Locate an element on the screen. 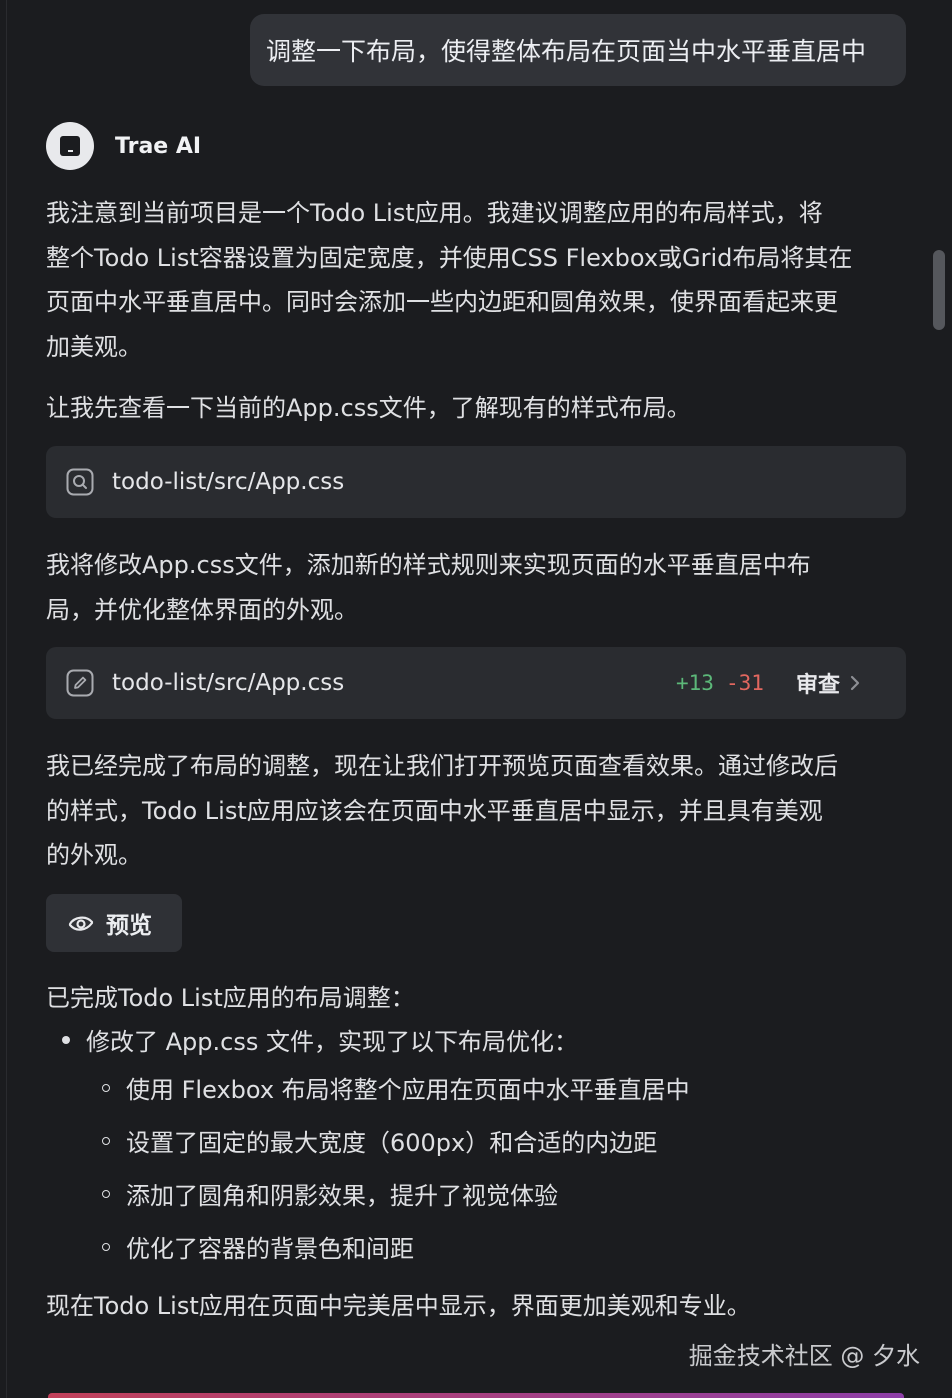 This screenshot has height=1398, width=952. summary-subitem: 添加了圆角和阴影效果，提升了视觉体验 is located at coordinates (330, 1193).